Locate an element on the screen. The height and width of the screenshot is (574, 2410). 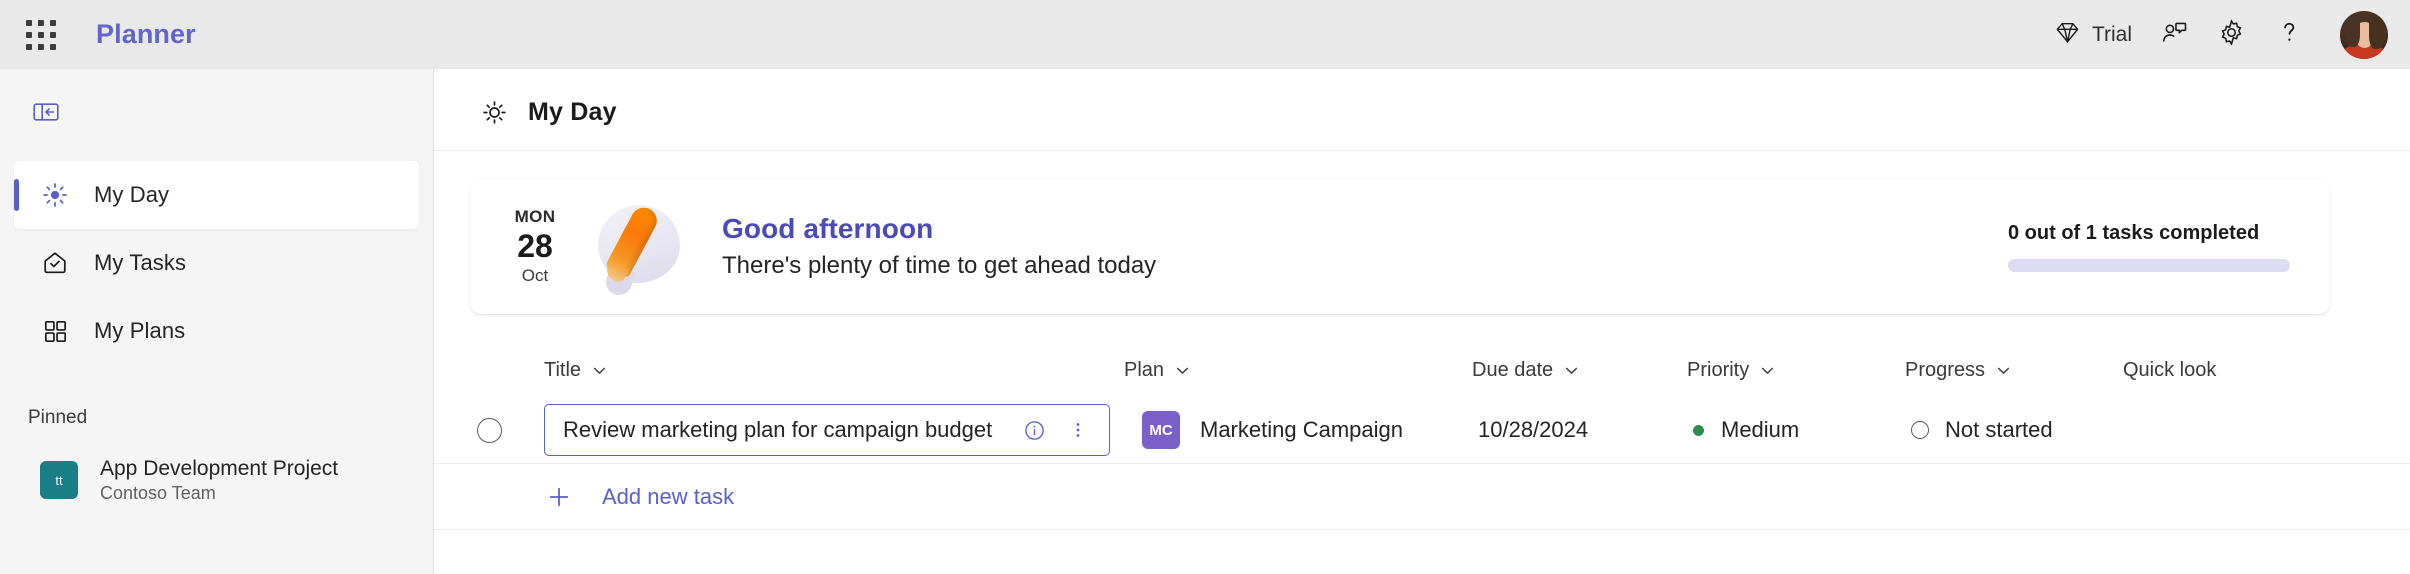
person-chat-icon is located at coordinates (2174, 35).